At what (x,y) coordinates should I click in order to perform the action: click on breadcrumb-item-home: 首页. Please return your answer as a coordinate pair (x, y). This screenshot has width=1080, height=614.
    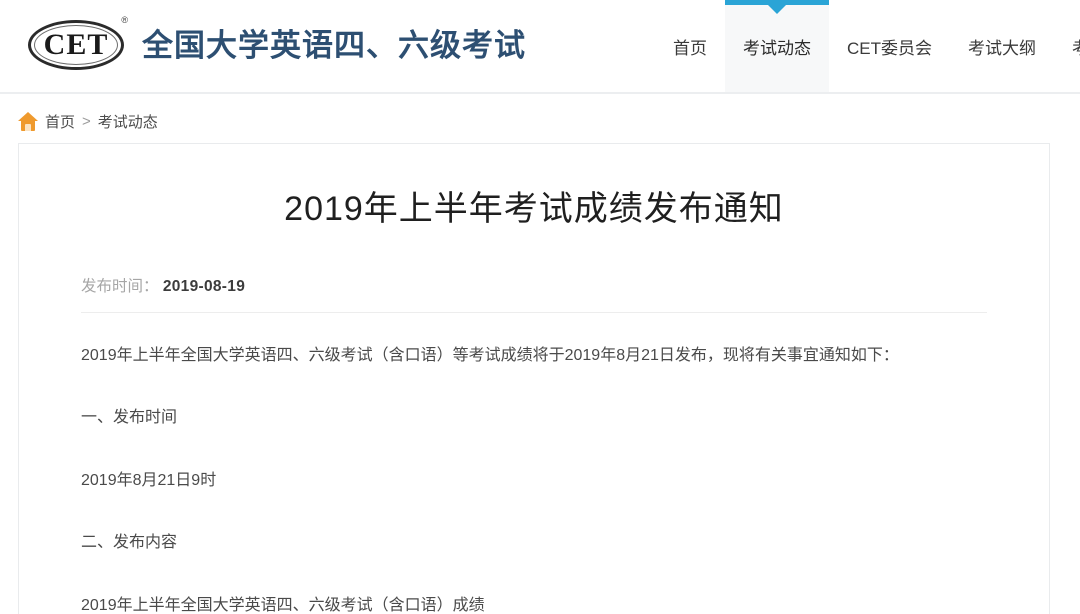
    Looking at the image, I should click on (60, 121).